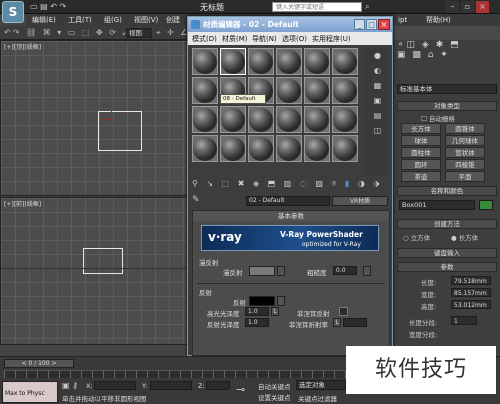  What do you see at coordinates (103, 261) in the screenshot?
I see `box-object-front` at bounding box center [103, 261].